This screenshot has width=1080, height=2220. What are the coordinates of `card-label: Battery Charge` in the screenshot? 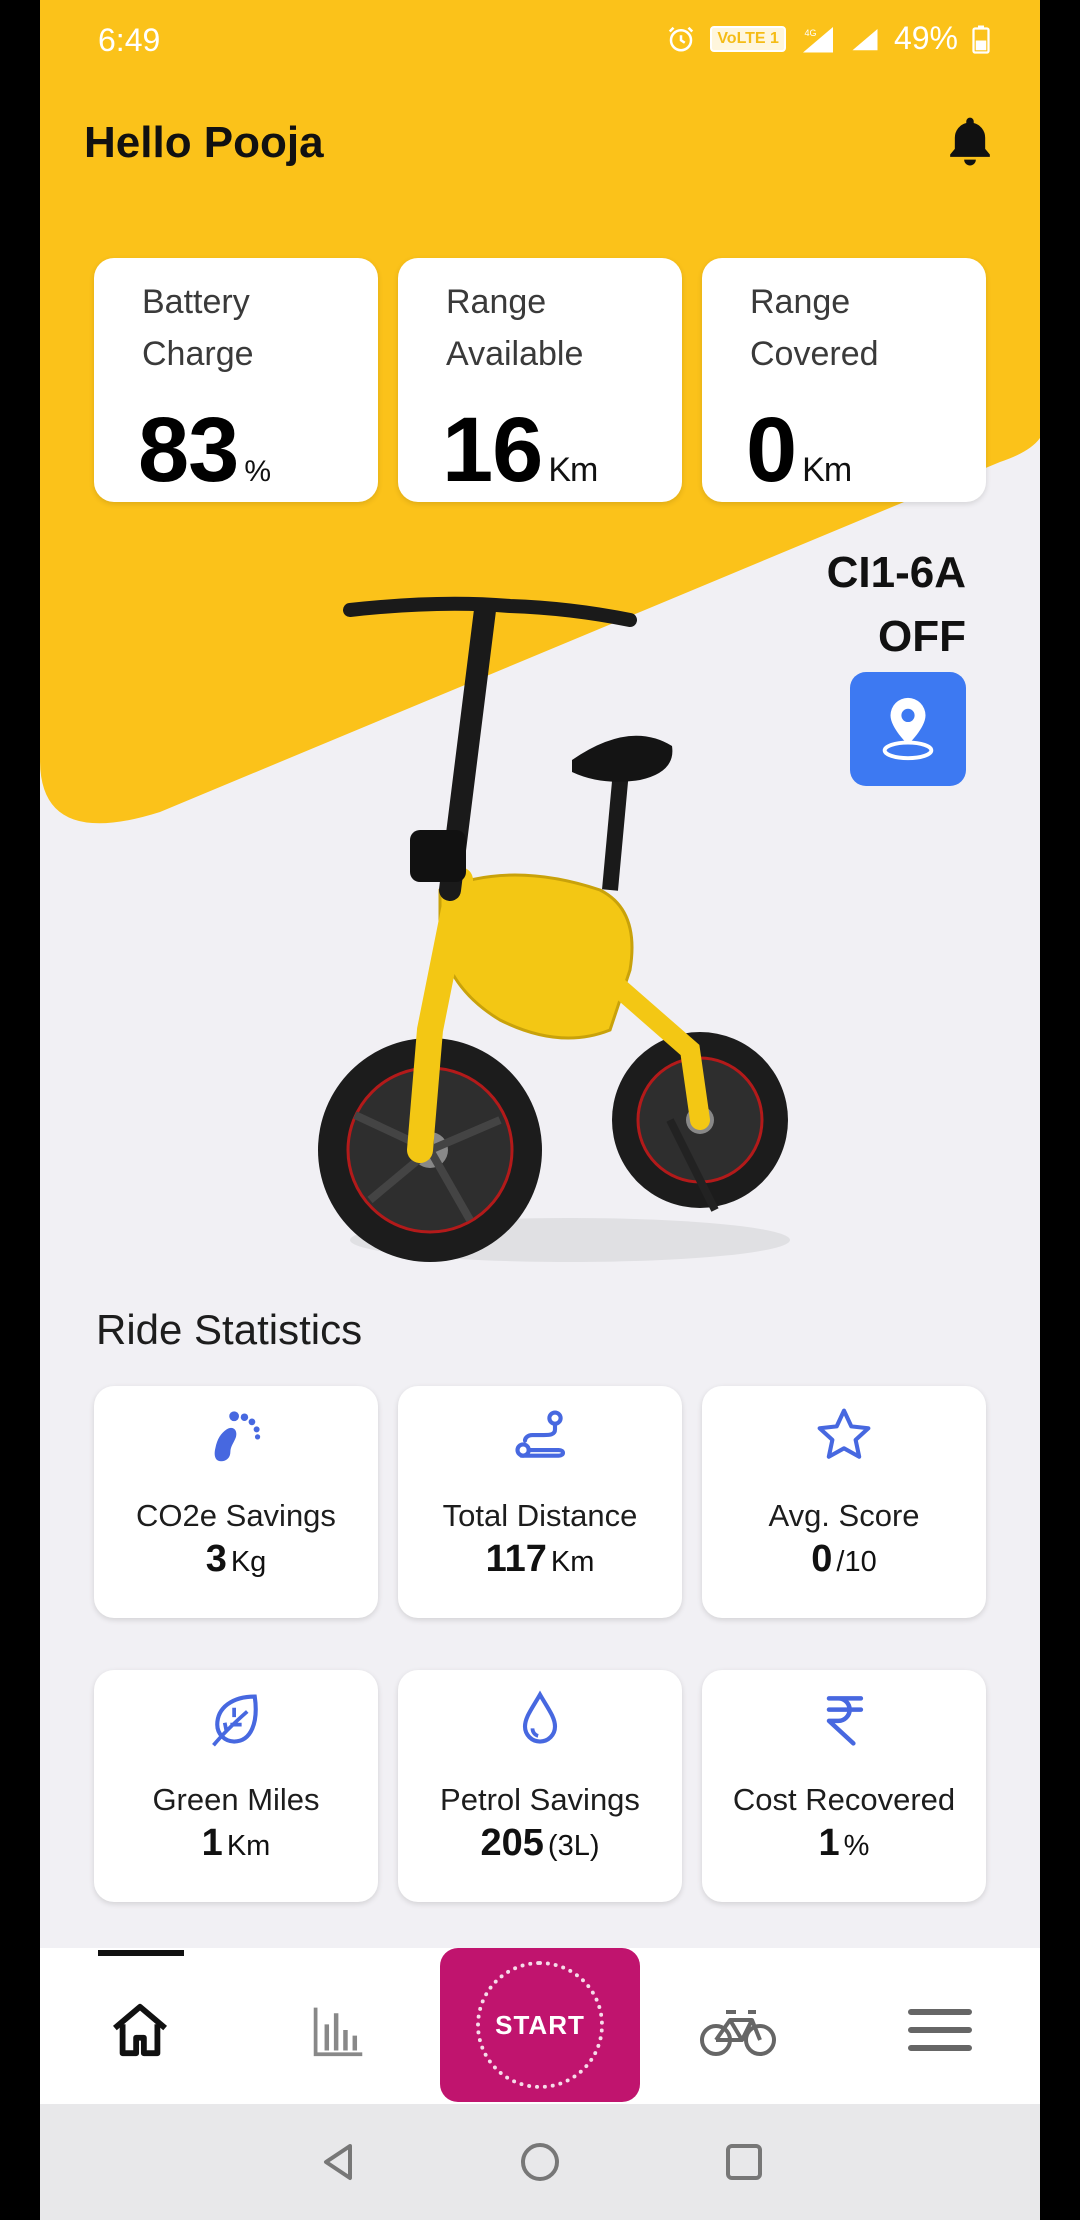 It's located at (198, 328).